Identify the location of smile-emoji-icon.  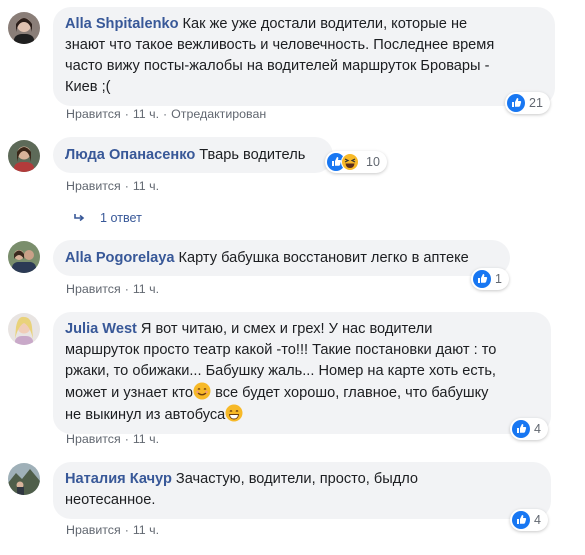
(202, 391).